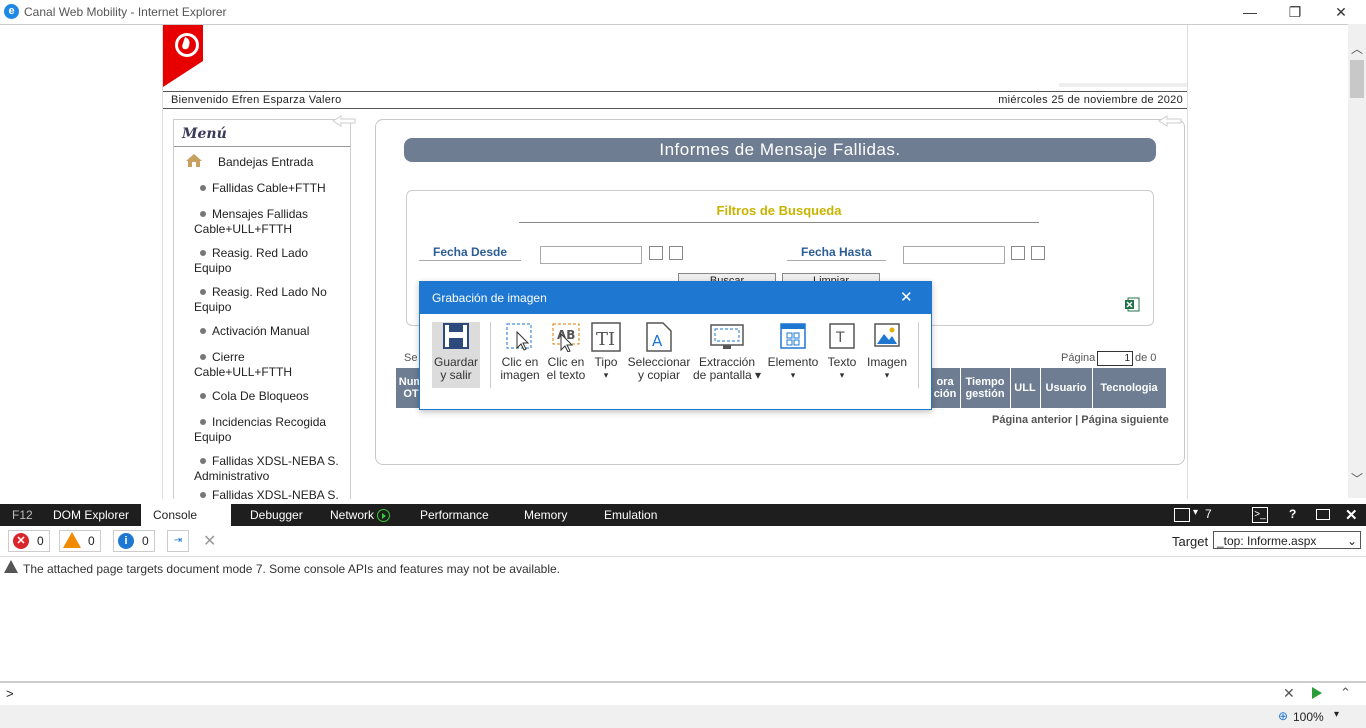 Image resolution: width=1366 pixels, height=728 pixels. What do you see at coordinates (985, 388) in the screenshot?
I see `column-header: Tiempo gestión` at bounding box center [985, 388].